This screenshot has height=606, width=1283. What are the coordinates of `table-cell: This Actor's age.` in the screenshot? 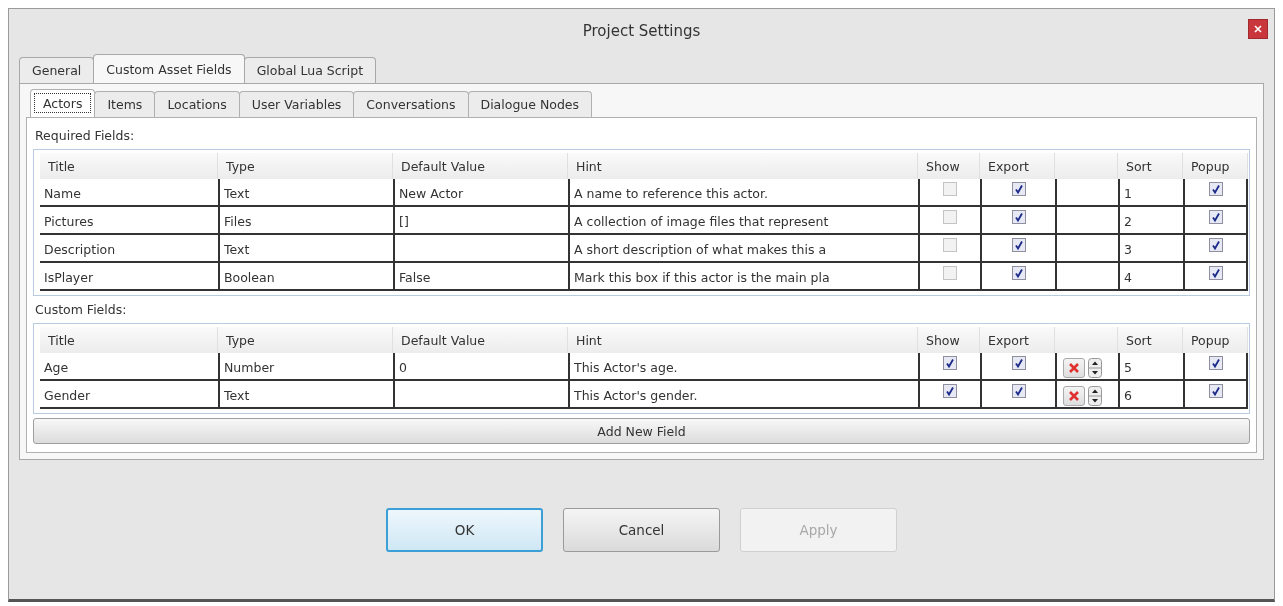 It's located at (743, 367).